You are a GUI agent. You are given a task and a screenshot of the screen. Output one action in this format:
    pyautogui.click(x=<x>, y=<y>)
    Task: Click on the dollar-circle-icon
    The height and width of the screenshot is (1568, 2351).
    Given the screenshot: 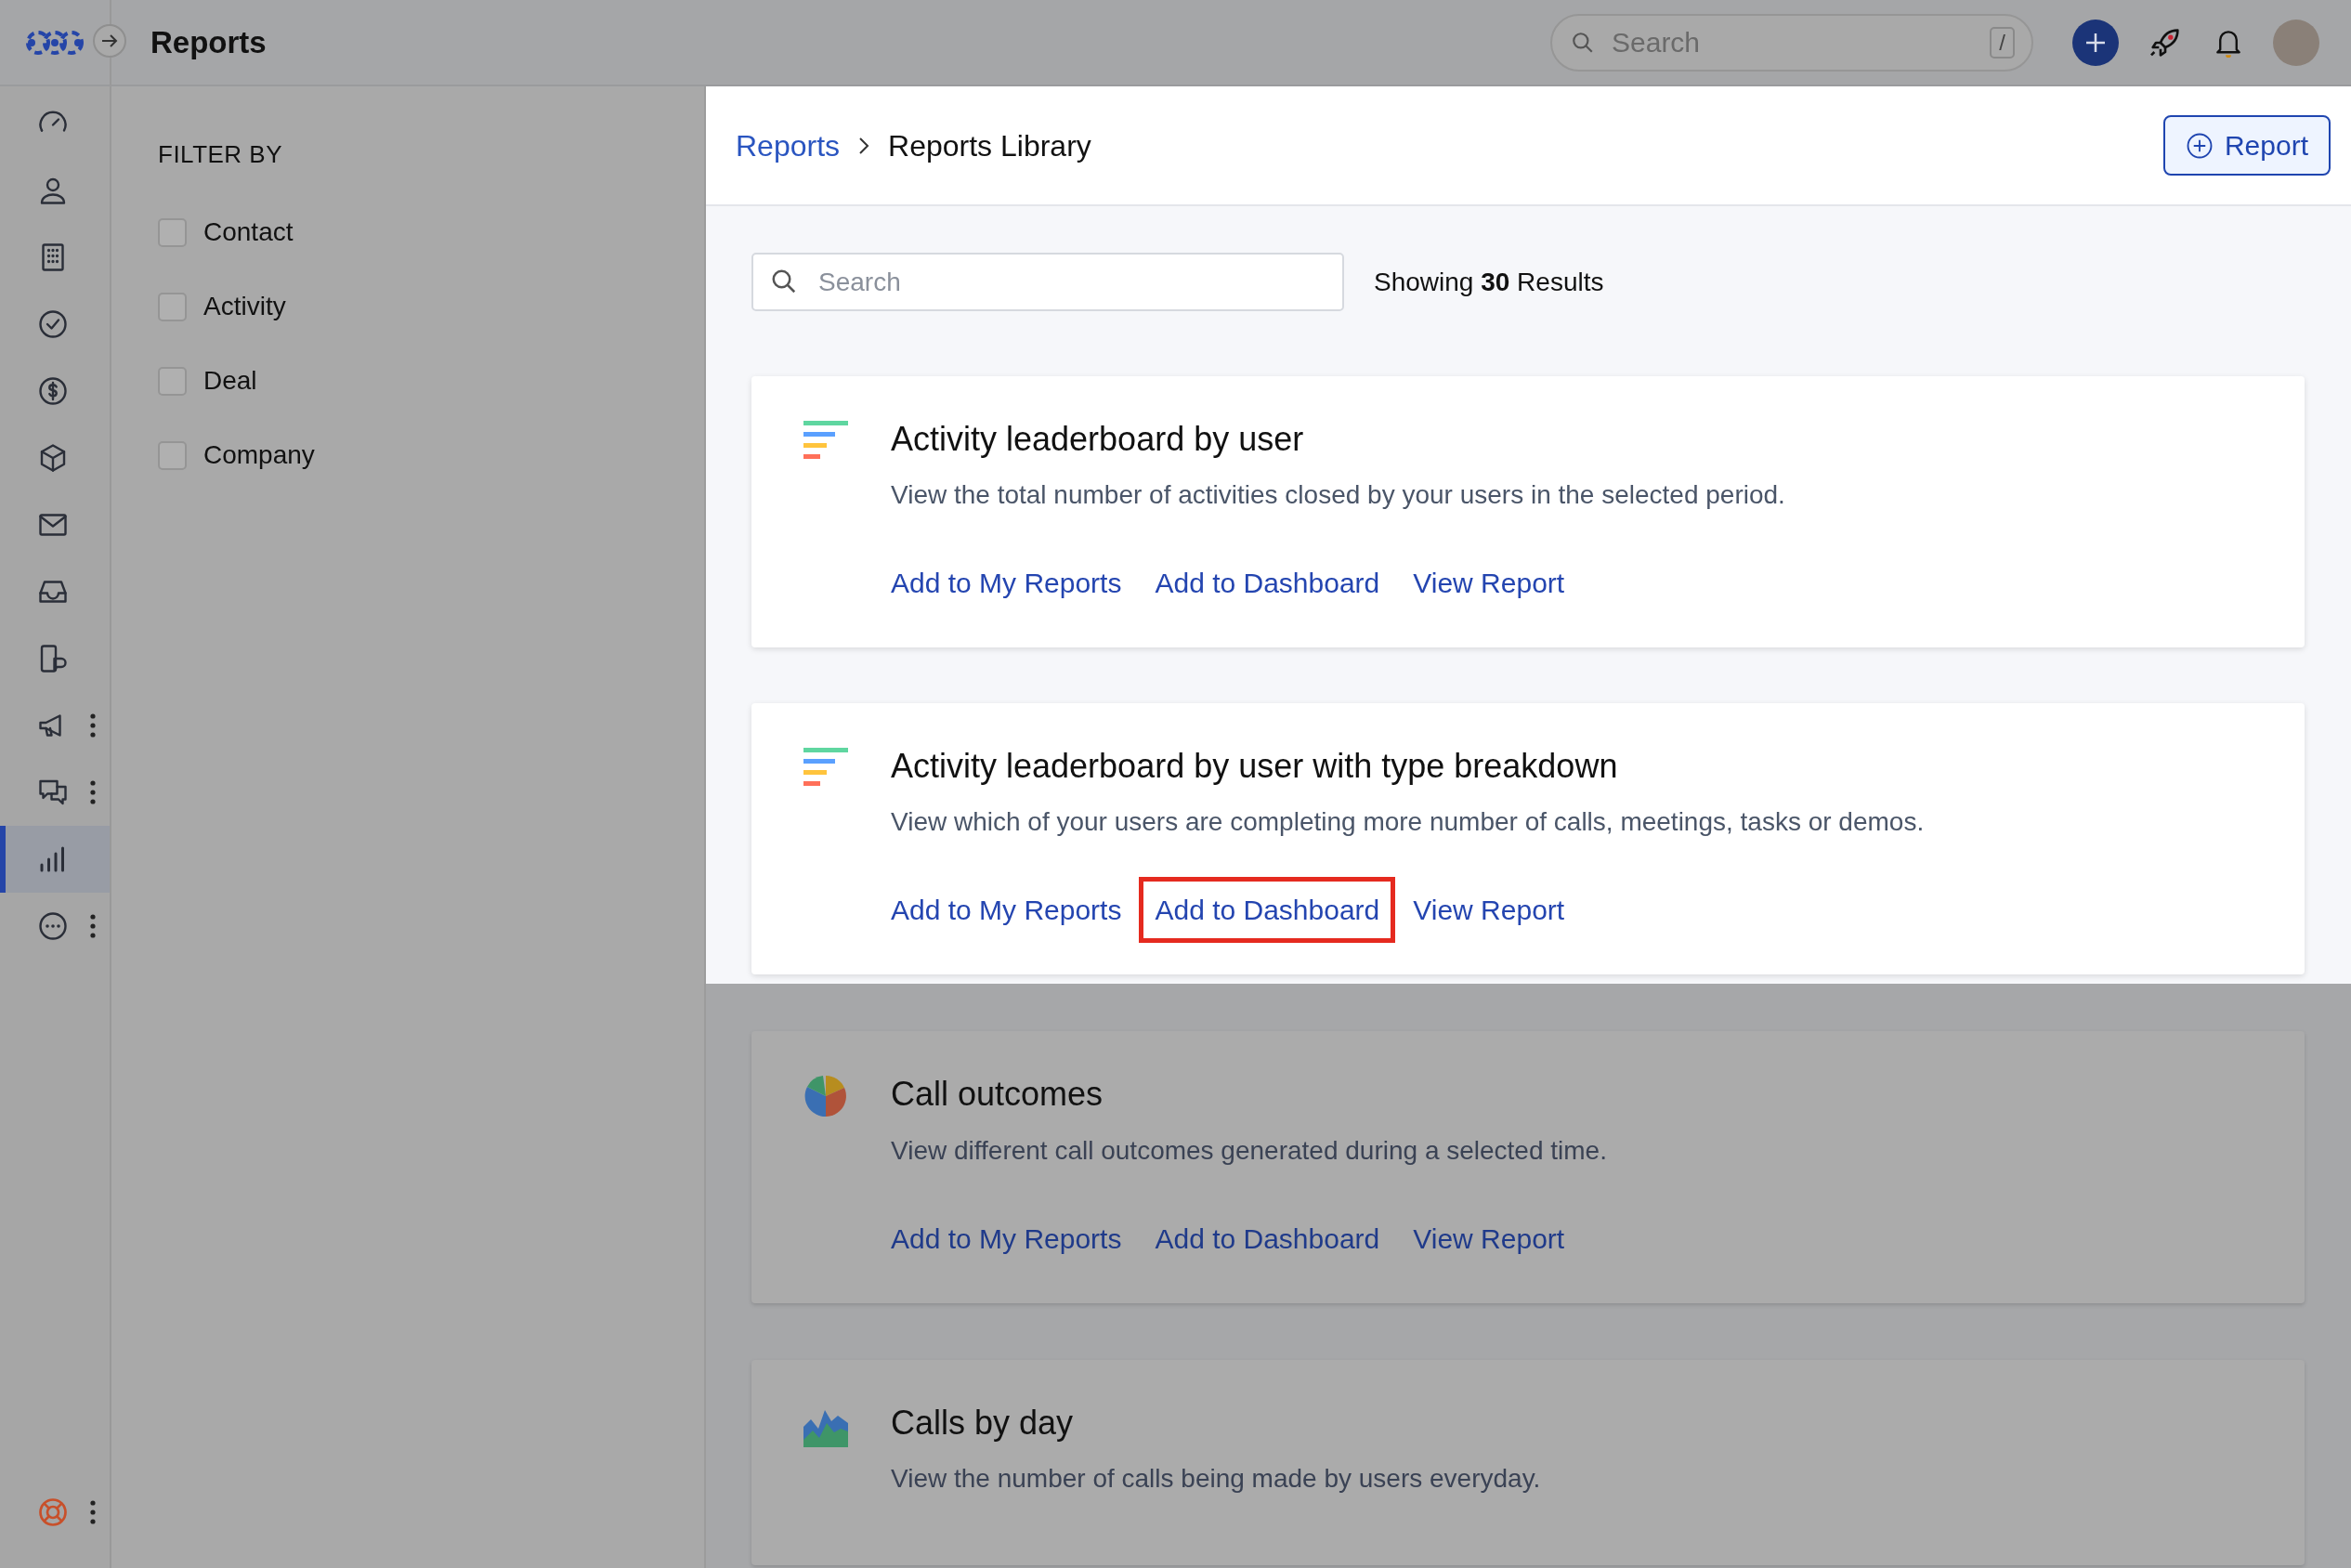 What is the action you would take?
    pyautogui.click(x=53, y=391)
    